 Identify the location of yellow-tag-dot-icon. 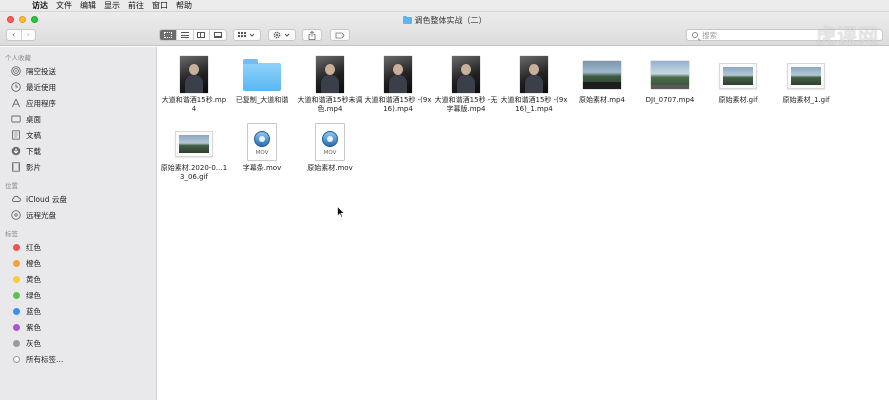
(16, 279).